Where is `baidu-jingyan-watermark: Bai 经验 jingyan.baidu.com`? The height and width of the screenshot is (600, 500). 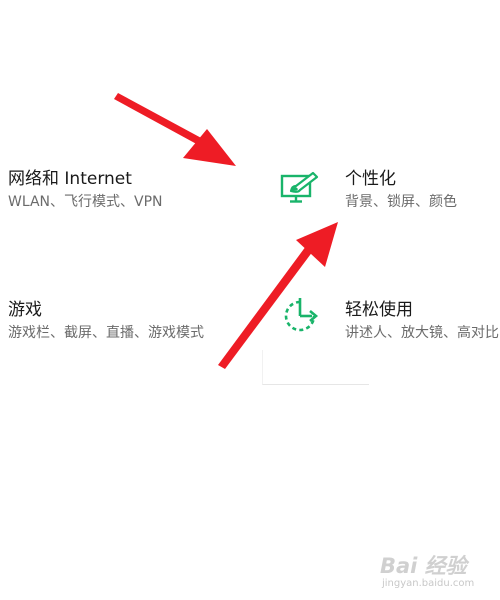 baidu-jingyan-watermark: Bai 经验 jingyan.baidu.com is located at coordinates (436, 572).